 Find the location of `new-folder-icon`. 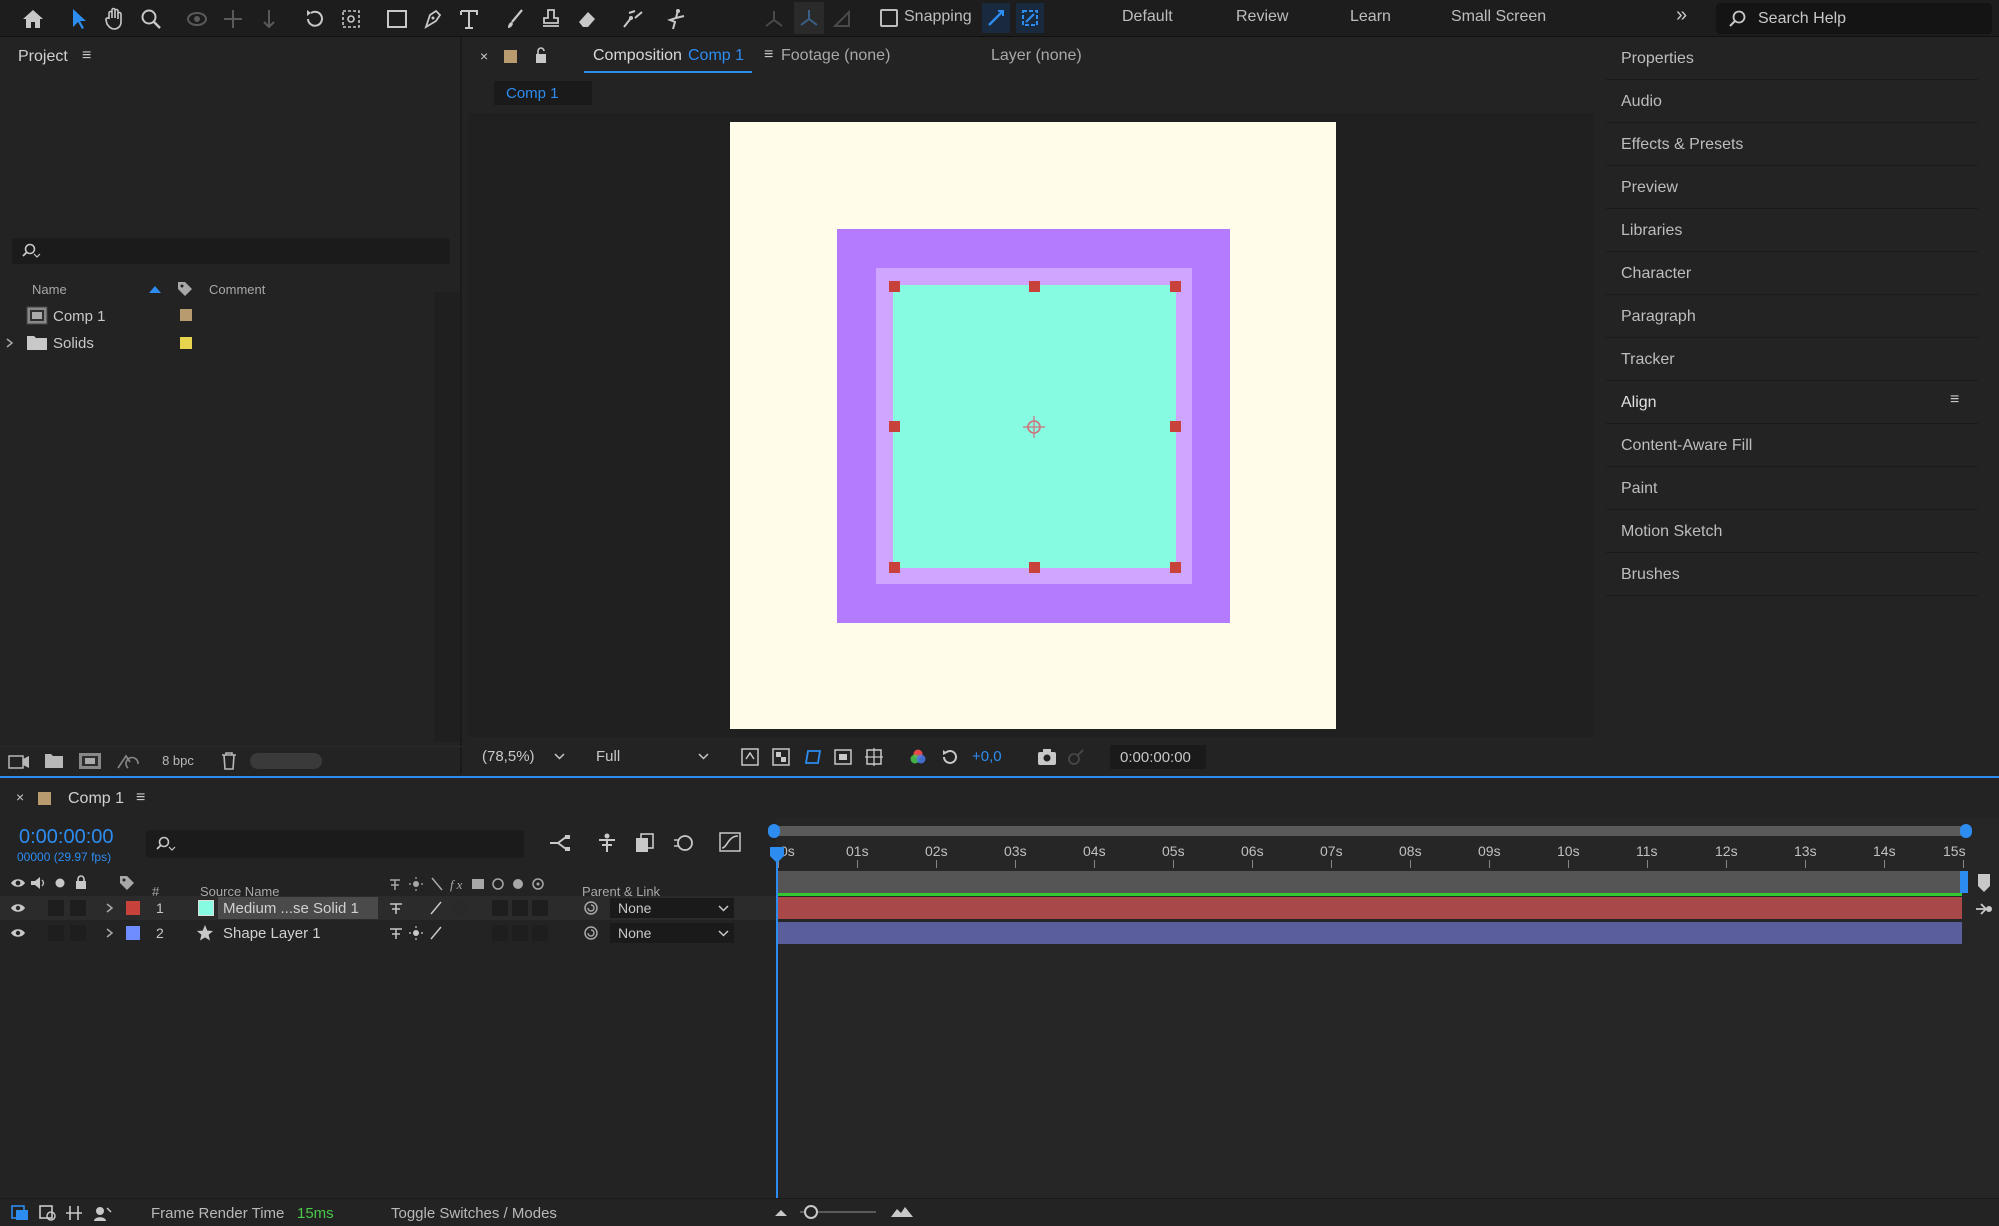

new-folder-icon is located at coordinates (54, 761).